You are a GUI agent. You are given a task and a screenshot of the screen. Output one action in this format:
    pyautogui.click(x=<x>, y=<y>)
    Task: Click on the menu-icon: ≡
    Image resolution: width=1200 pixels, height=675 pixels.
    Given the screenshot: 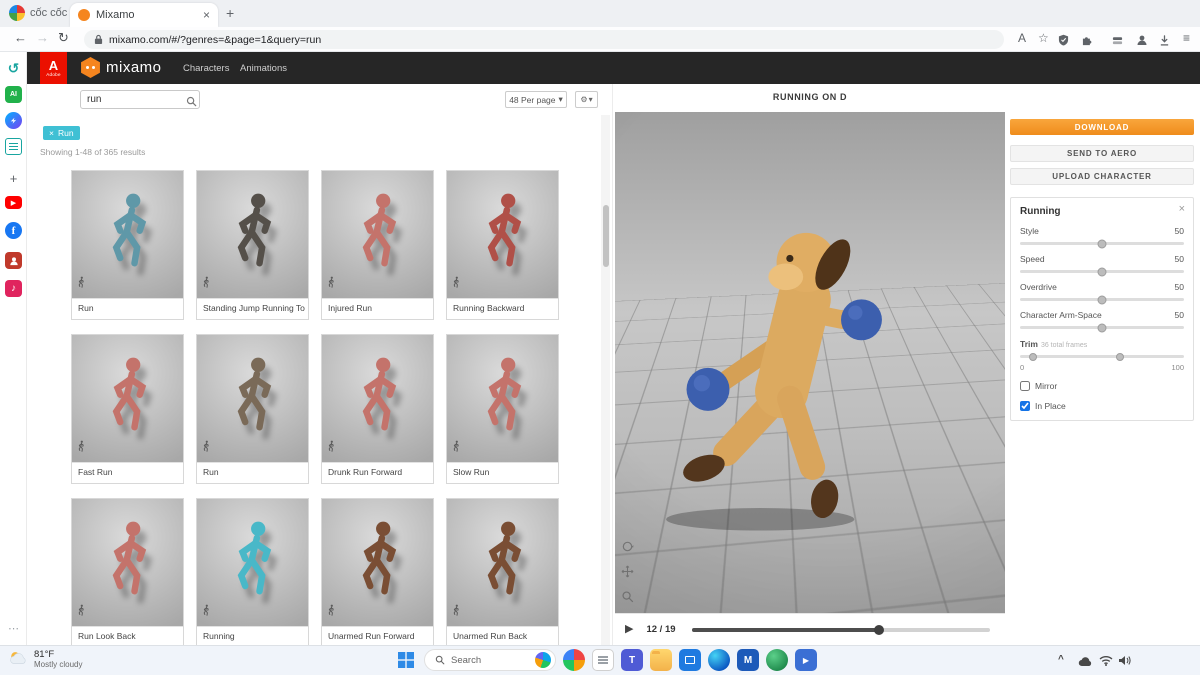 What is the action you would take?
    pyautogui.click(x=1186, y=38)
    